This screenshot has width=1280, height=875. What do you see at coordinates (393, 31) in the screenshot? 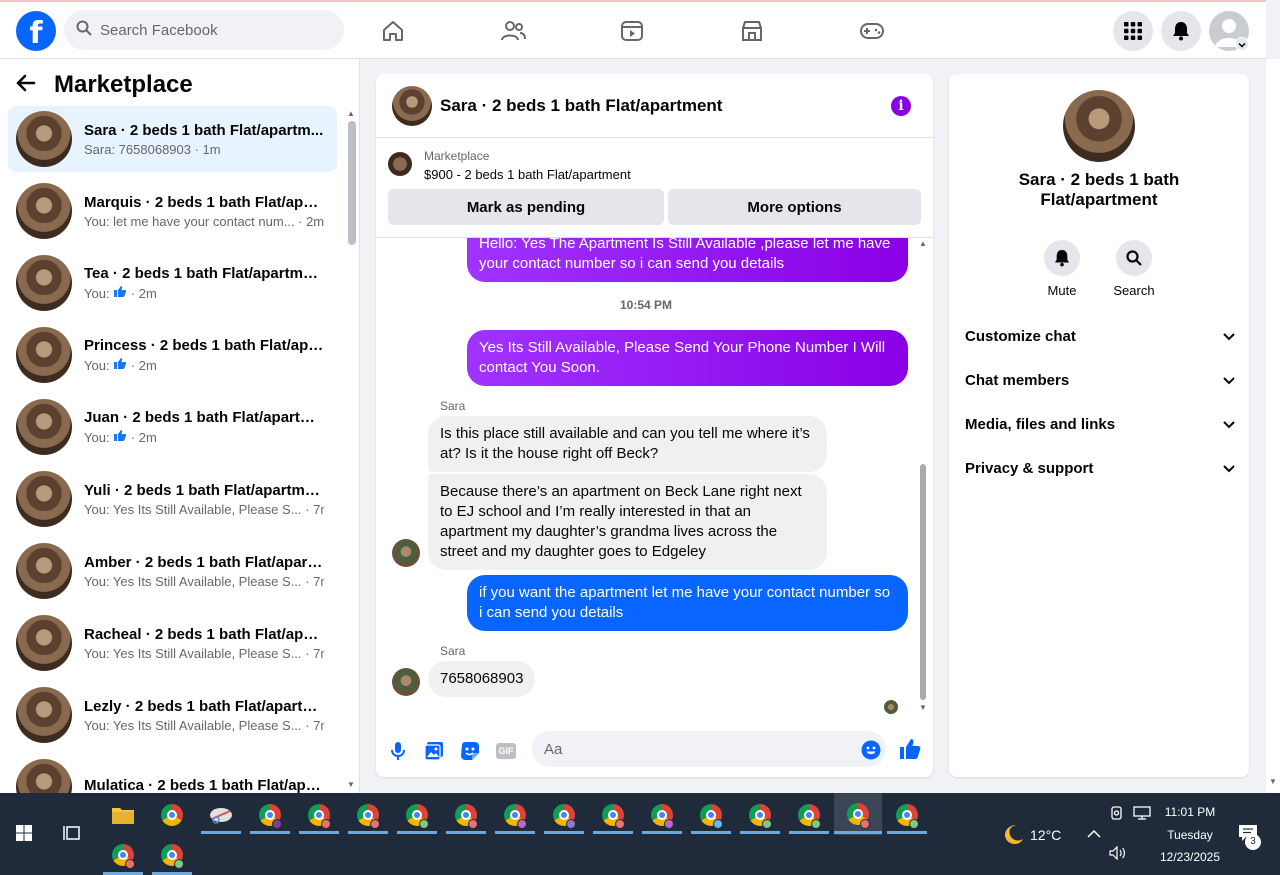
I see `home-icon` at bounding box center [393, 31].